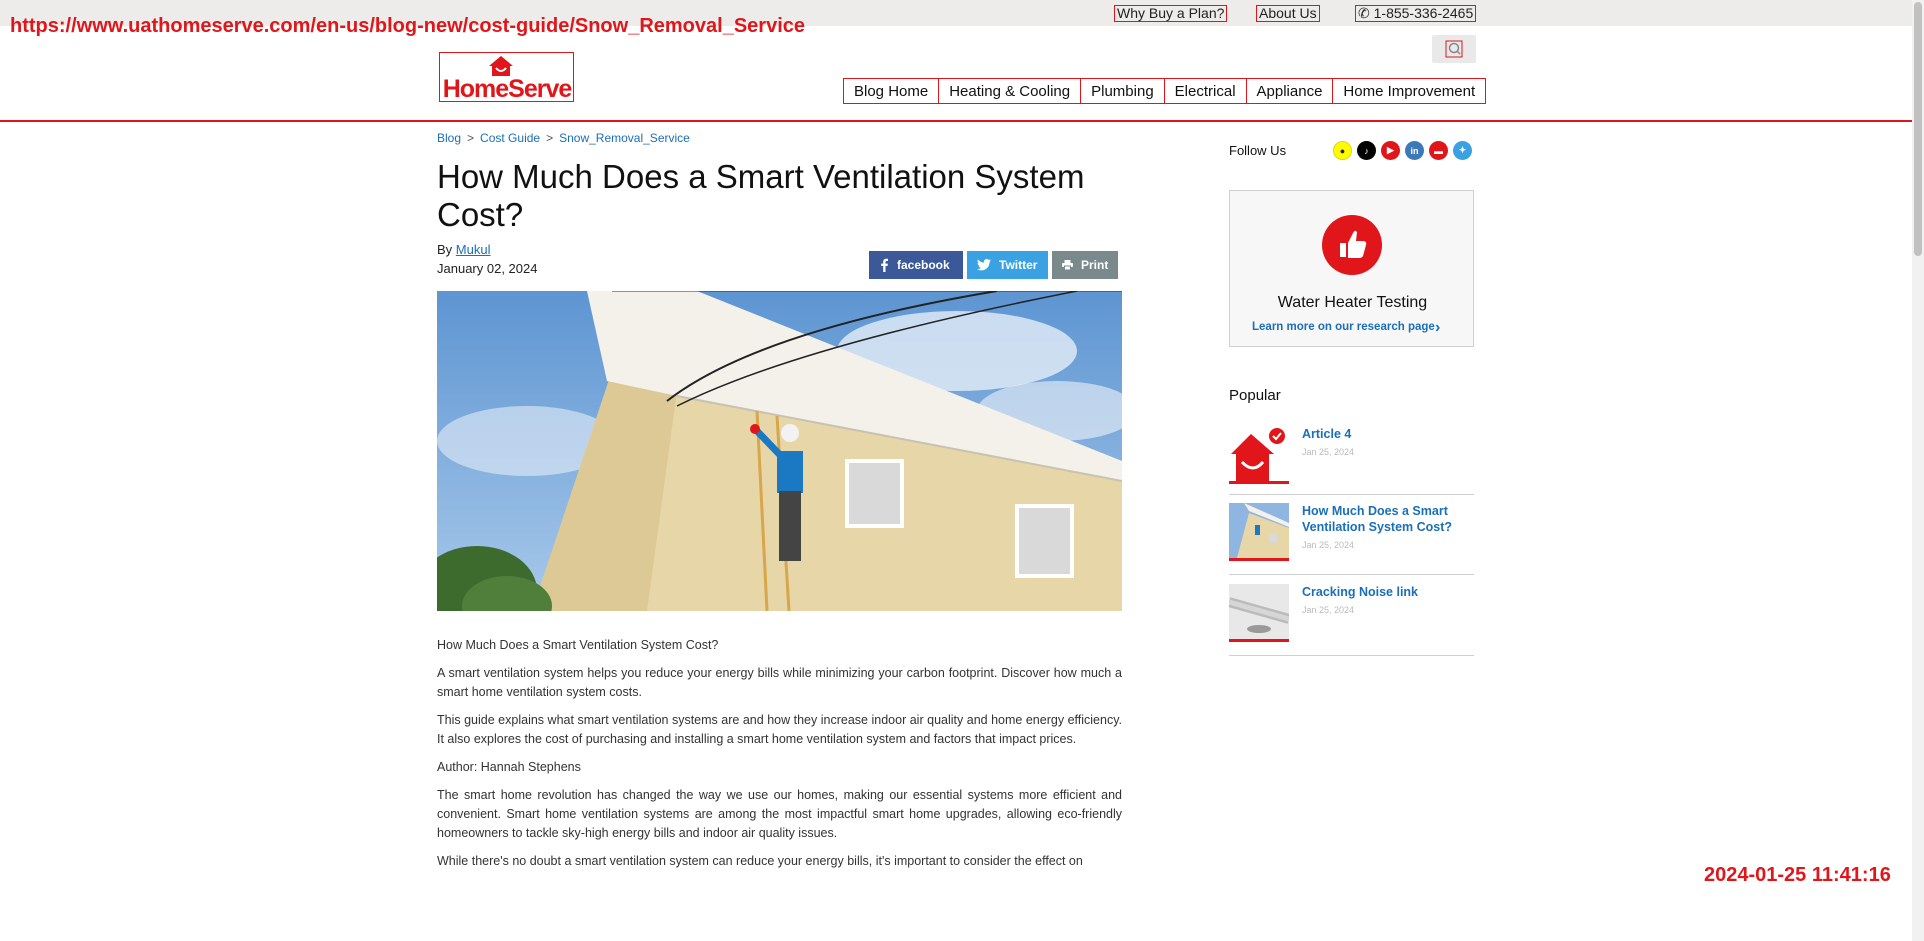 The height and width of the screenshot is (941, 1924). What do you see at coordinates (1918, 470) in the screenshot?
I see `page-scrollbar` at bounding box center [1918, 470].